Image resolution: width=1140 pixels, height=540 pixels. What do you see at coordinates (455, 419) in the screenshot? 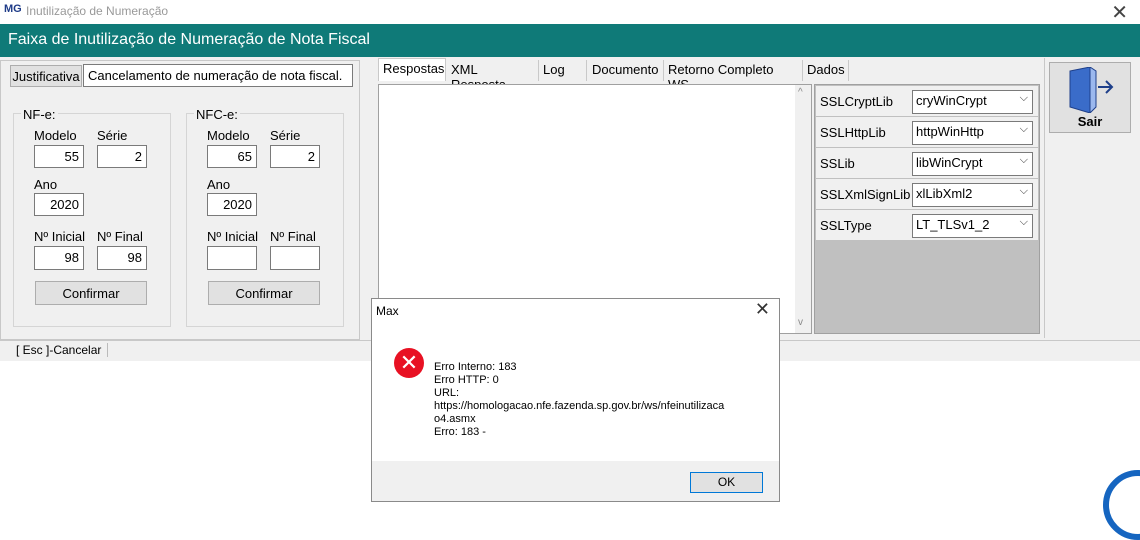
I see `error-line: o4.asmx` at bounding box center [455, 419].